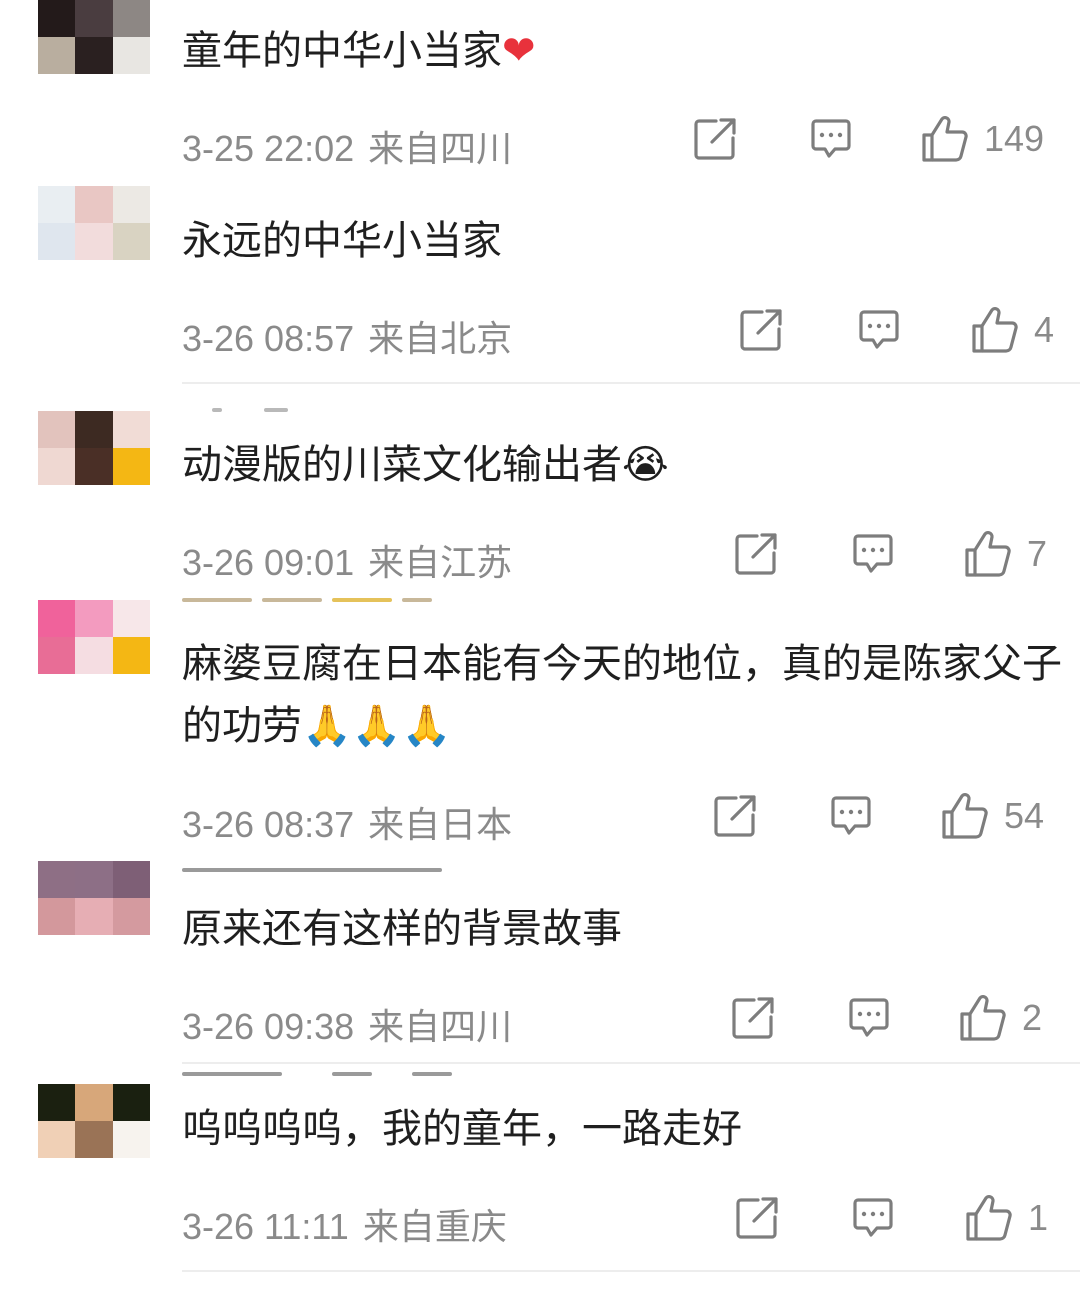 Image resolution: width=1080 pixels, height=1290 pixels. I want to click on comment-meta: 3-25 22:02 来自四川, so click(347, 146).